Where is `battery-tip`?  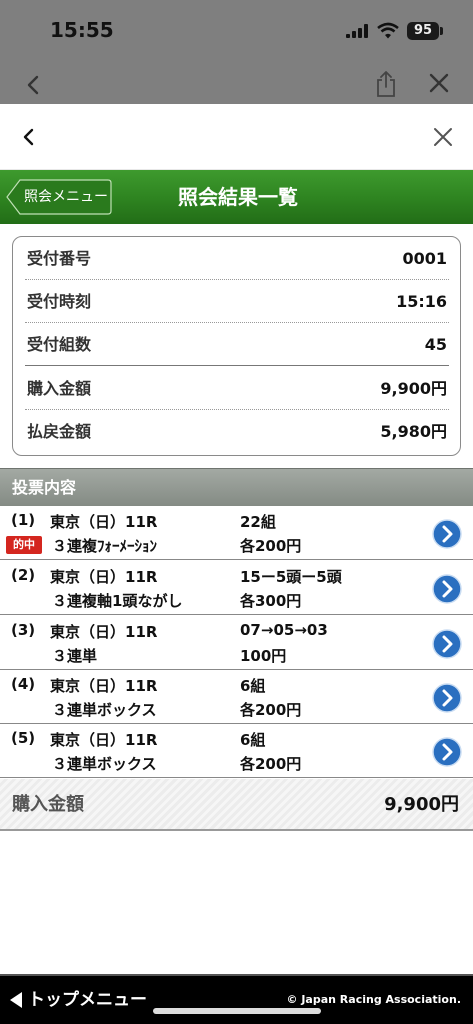 battery-tip is located at coordinates (441, 31).